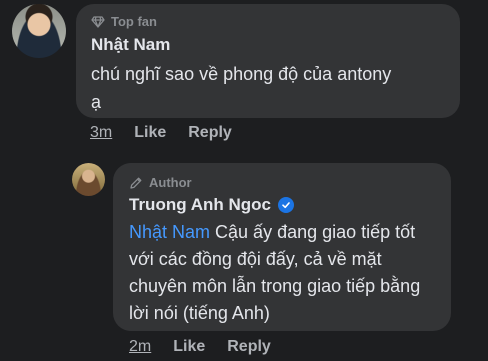 The height and width of the screenshot is (361, 488). Describe the element at coordinates (200, 205) in the screenshot. I see `author-link: Truong Anh Ngoc` at that location.